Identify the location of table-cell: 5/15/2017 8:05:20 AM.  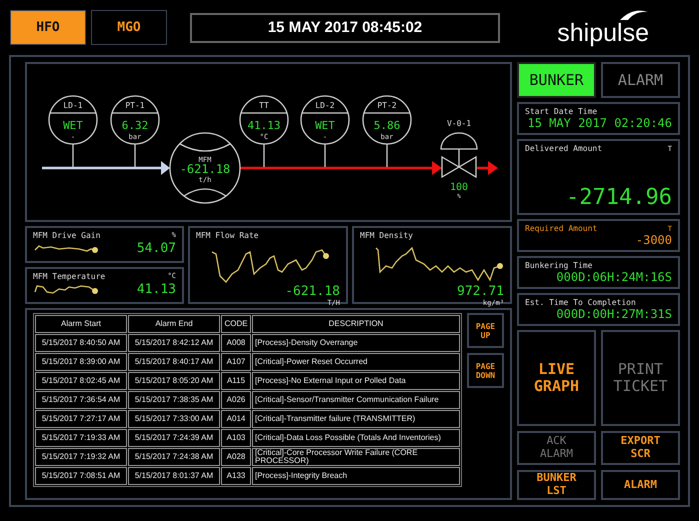
(174, 381).